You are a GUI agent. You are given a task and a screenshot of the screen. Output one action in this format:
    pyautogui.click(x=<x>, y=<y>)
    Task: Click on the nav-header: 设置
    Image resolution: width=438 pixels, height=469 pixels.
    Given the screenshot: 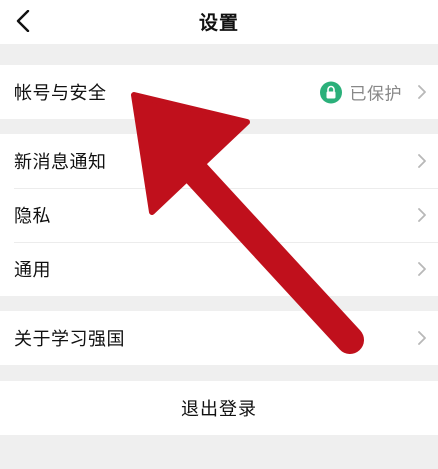 What is the action you would take?
    pyautogui.click(x=219, y=22)
    